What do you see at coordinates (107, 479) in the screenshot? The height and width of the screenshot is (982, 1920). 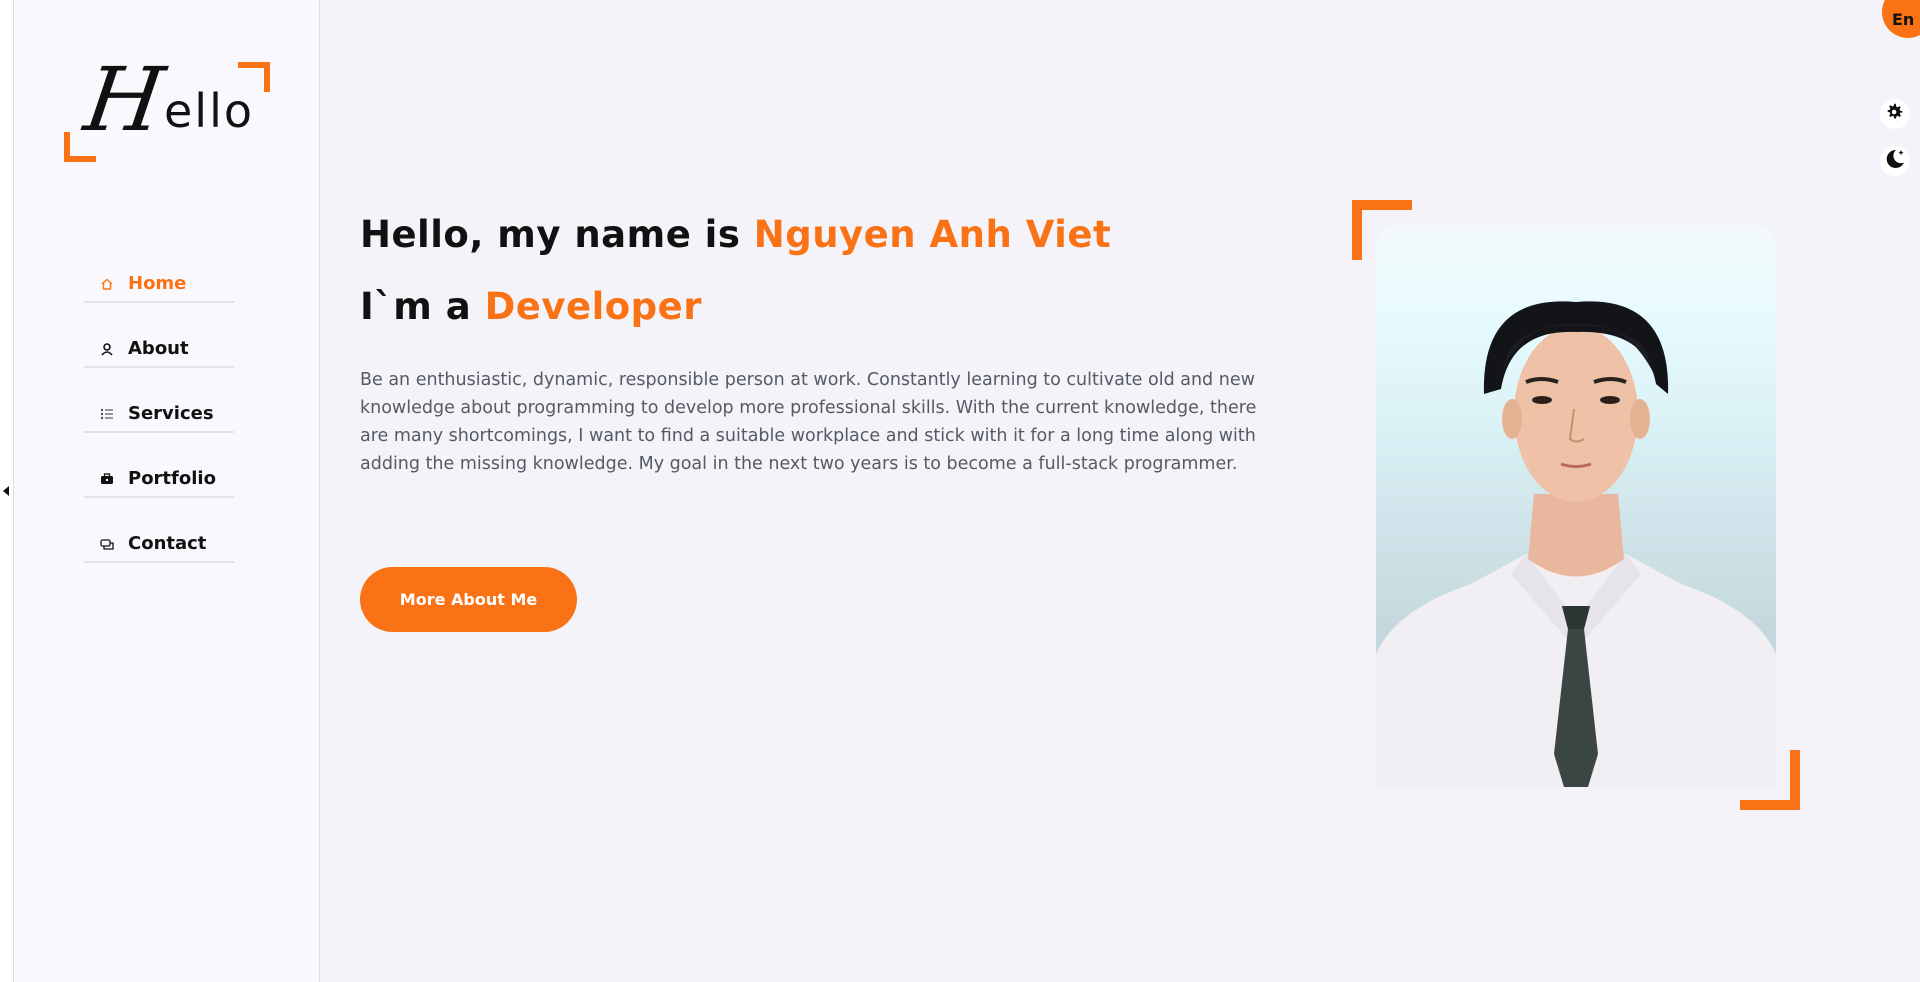 I see `briefcase-icon` at bounding box center [107, 479].